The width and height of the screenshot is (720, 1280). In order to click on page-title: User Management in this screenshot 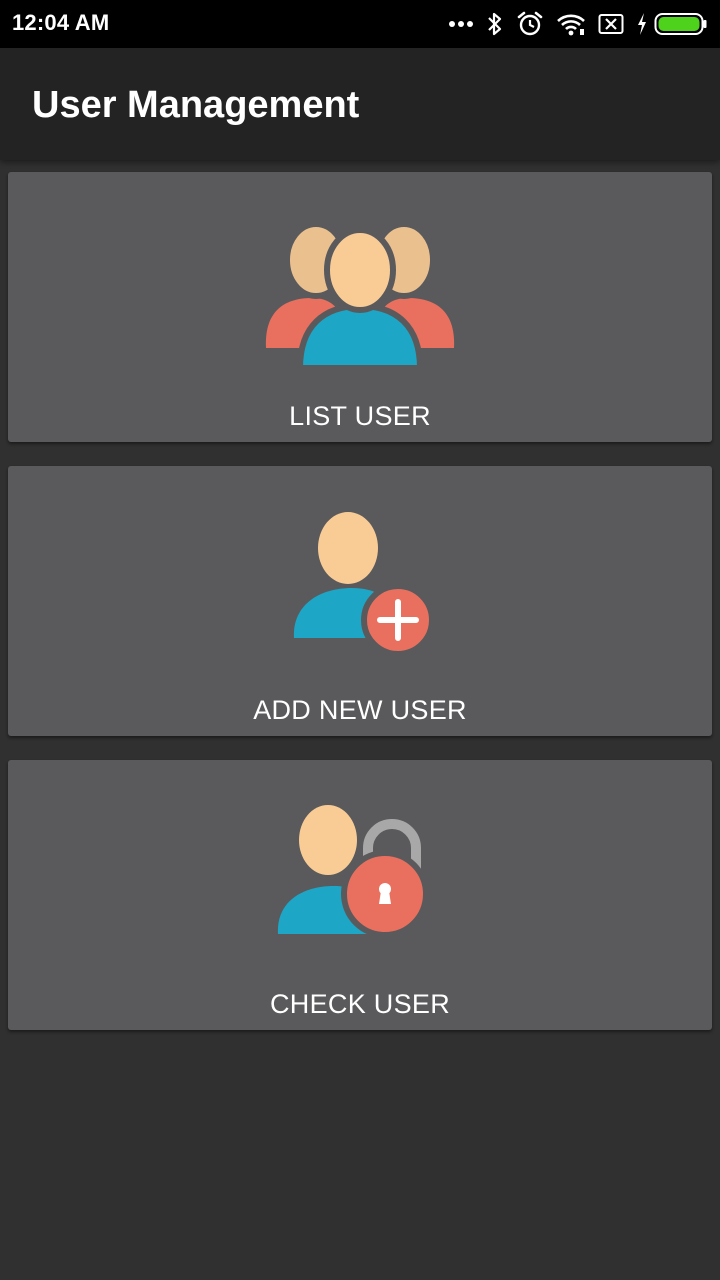, I will do `click(196, 105)`.